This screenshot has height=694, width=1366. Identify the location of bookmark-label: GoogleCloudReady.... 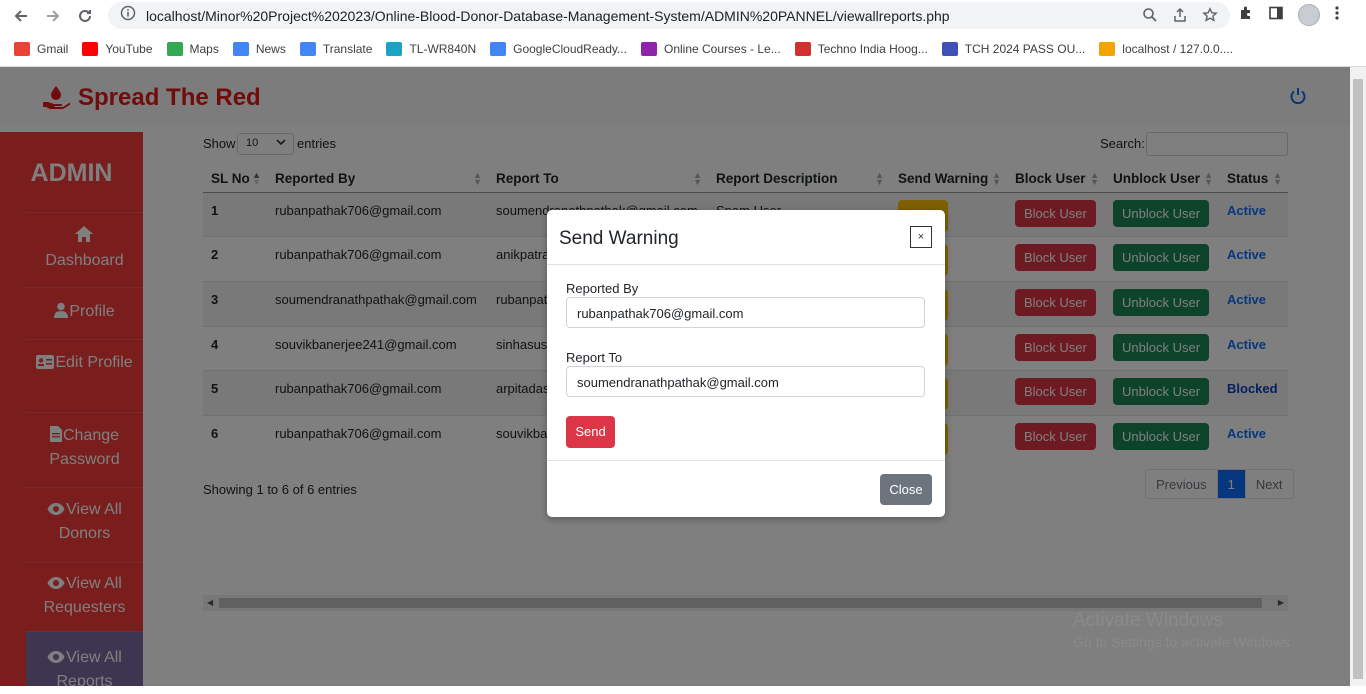
(570, 49).